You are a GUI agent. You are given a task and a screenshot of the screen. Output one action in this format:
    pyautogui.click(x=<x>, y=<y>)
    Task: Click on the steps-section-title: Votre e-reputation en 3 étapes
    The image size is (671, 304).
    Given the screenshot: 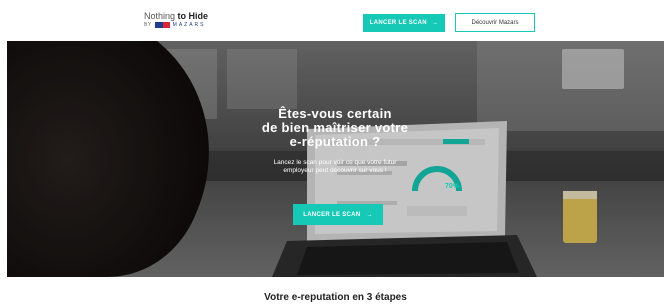 What is the action you would take?
    pyautogui.click(x=335, y=297)
    